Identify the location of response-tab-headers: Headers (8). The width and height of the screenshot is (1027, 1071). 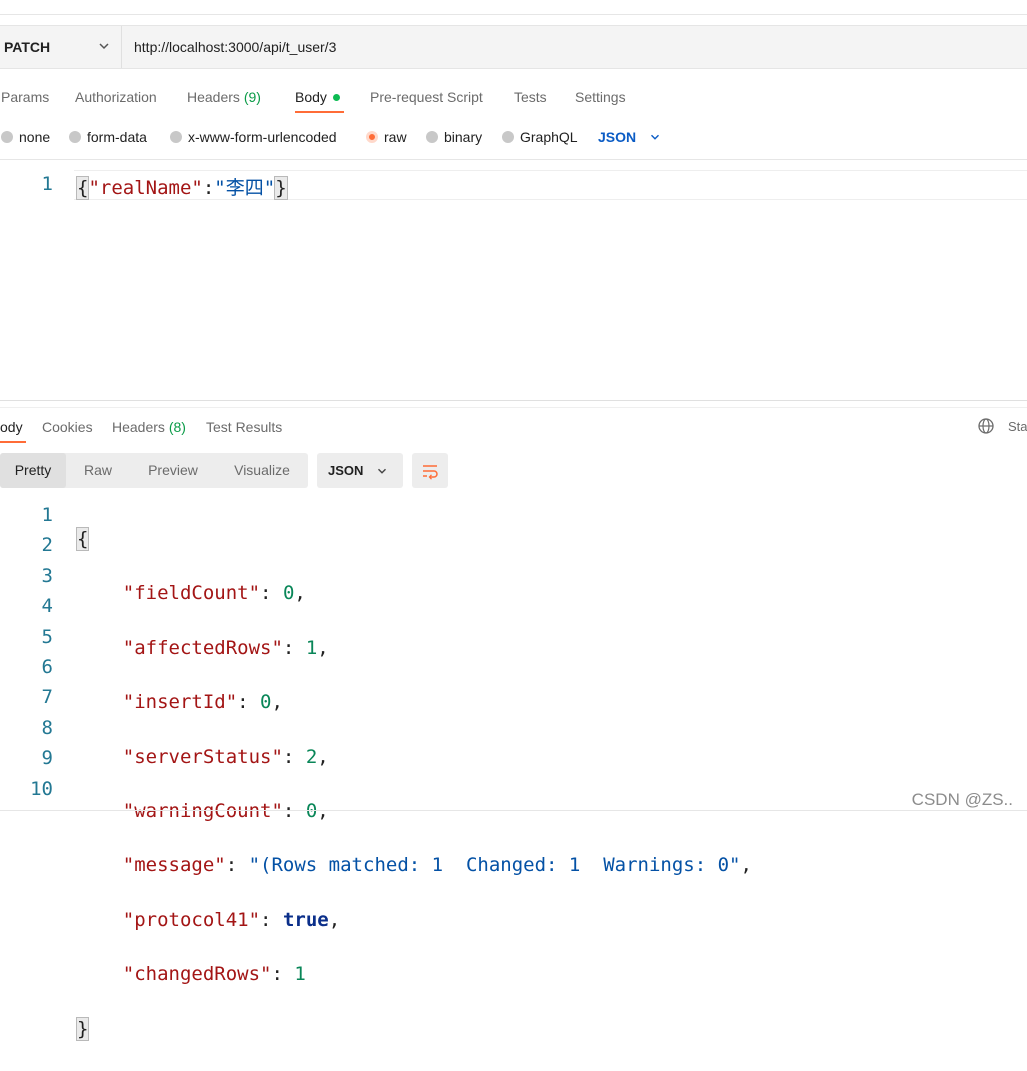
(149, 427).